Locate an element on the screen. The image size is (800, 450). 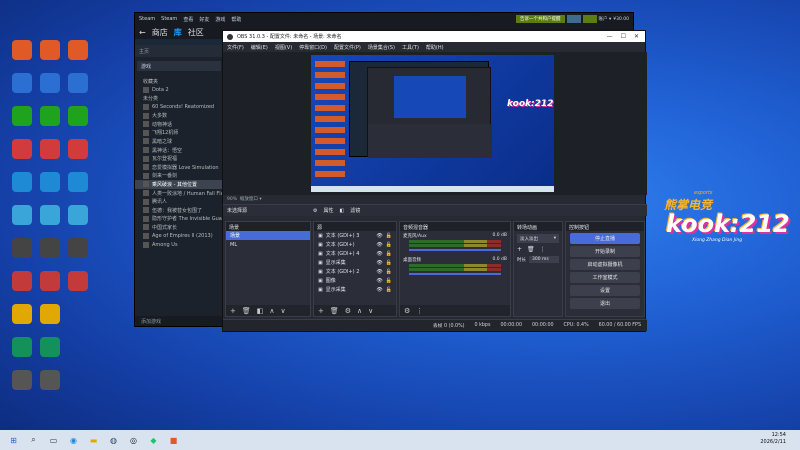
control-button: 启动虚拟摄像机 is located at coordinates (605, 264).